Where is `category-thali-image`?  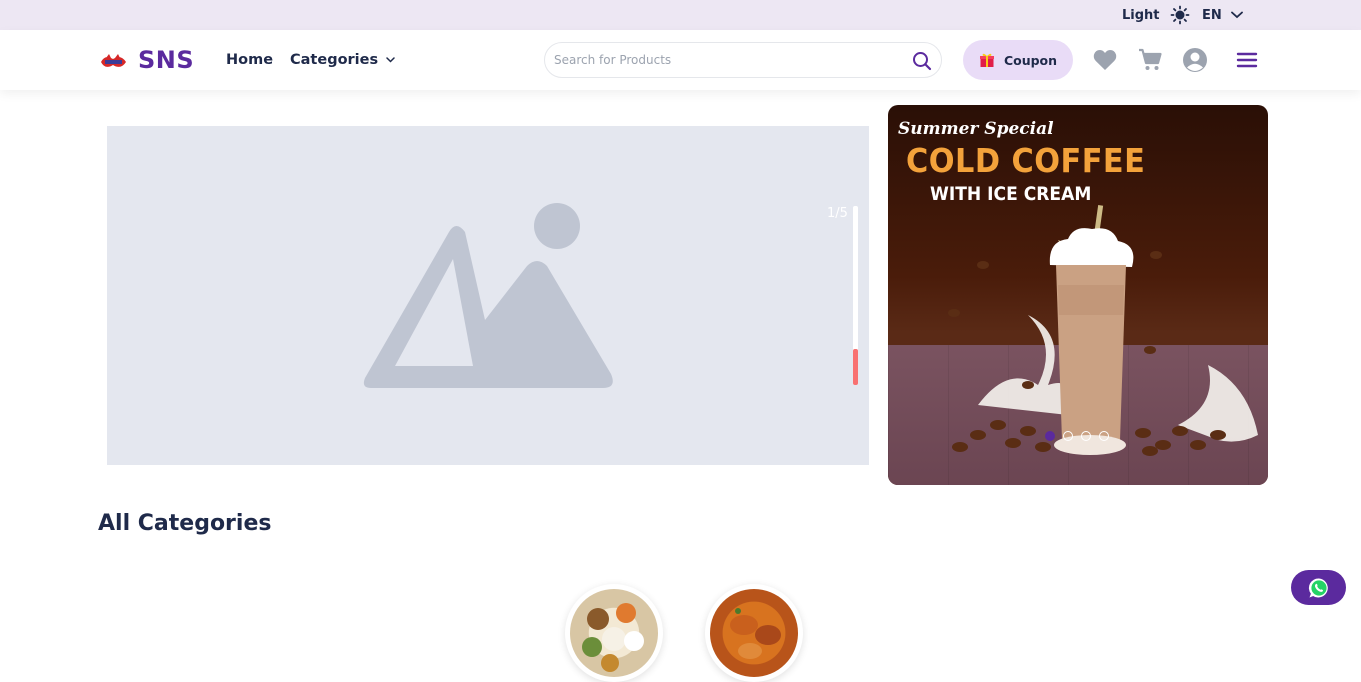 category-thali-image is located at coordinates (614, 633).